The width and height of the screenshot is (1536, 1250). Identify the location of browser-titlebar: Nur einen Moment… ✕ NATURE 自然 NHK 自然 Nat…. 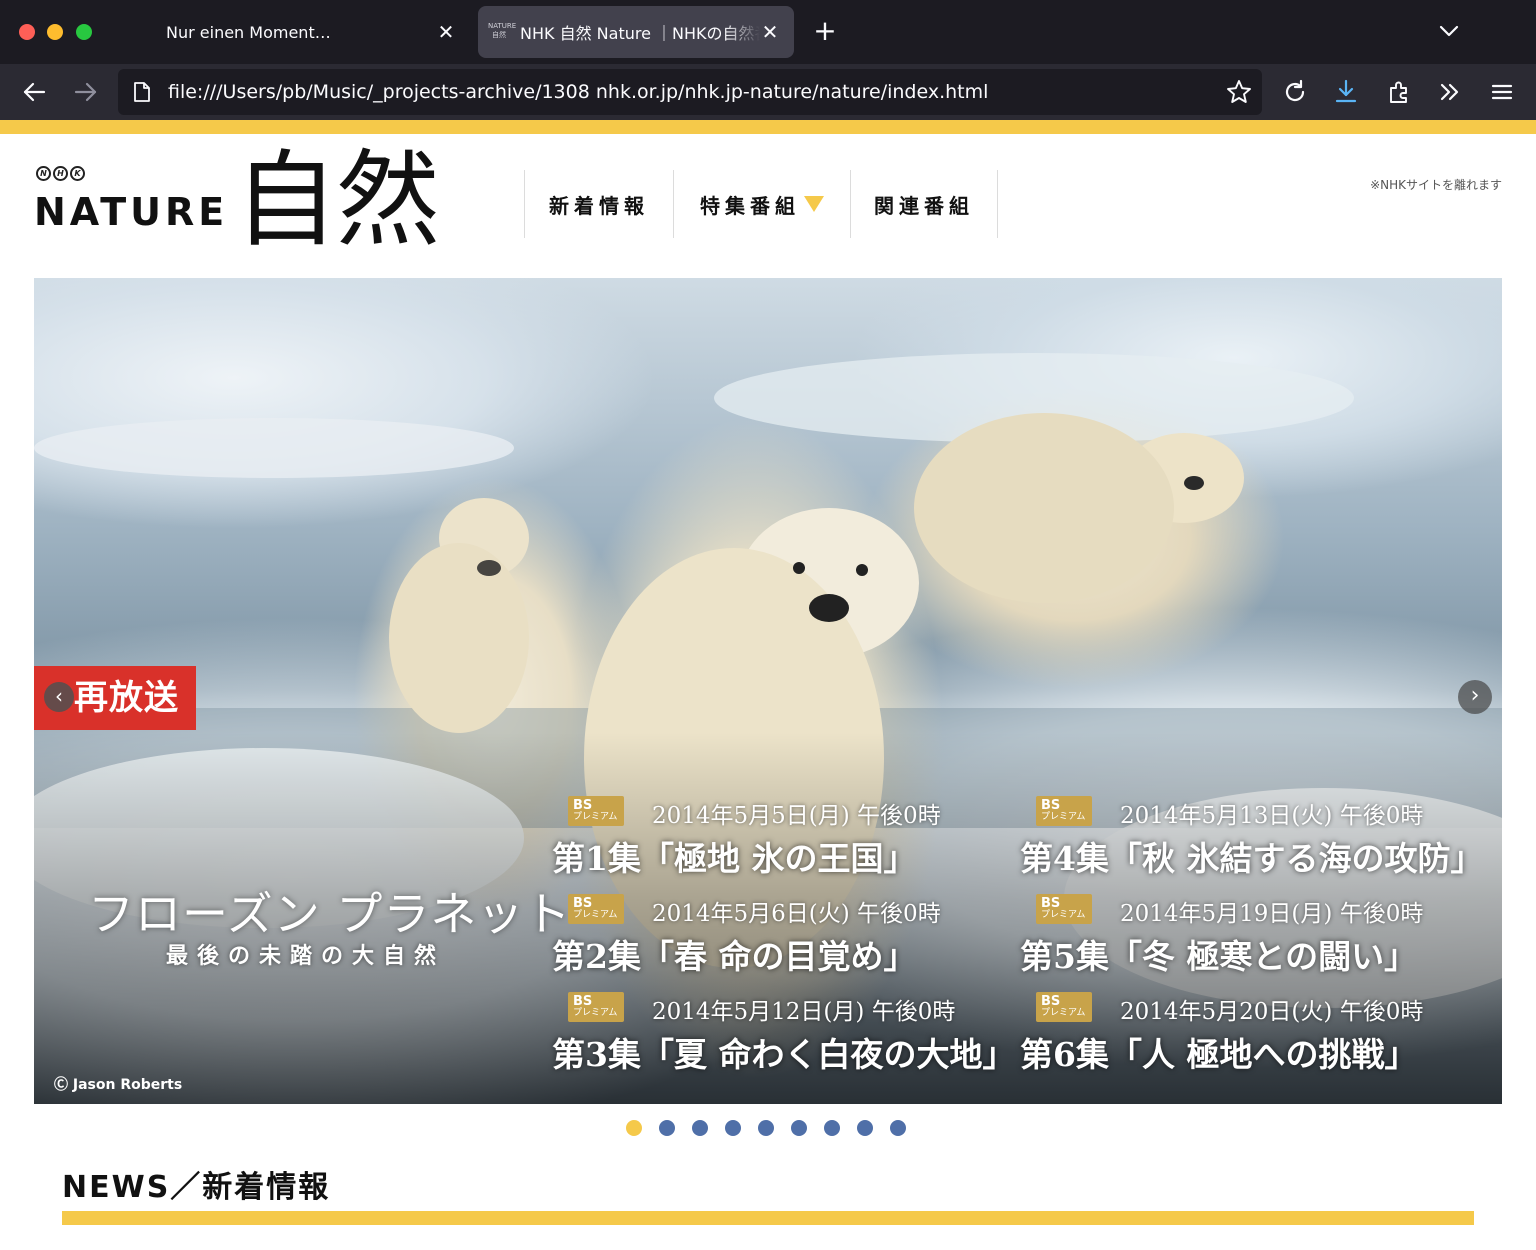
(768, 32).